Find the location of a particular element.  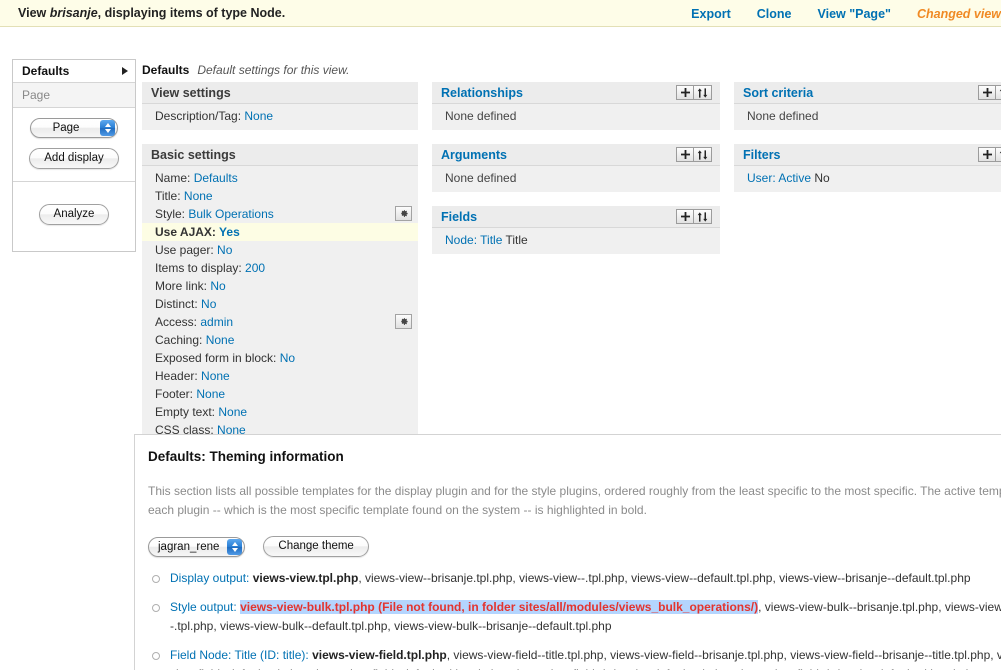

displays-sidebar: Defaults Page Page Add display Analyze is located at coordinates (74, 155).